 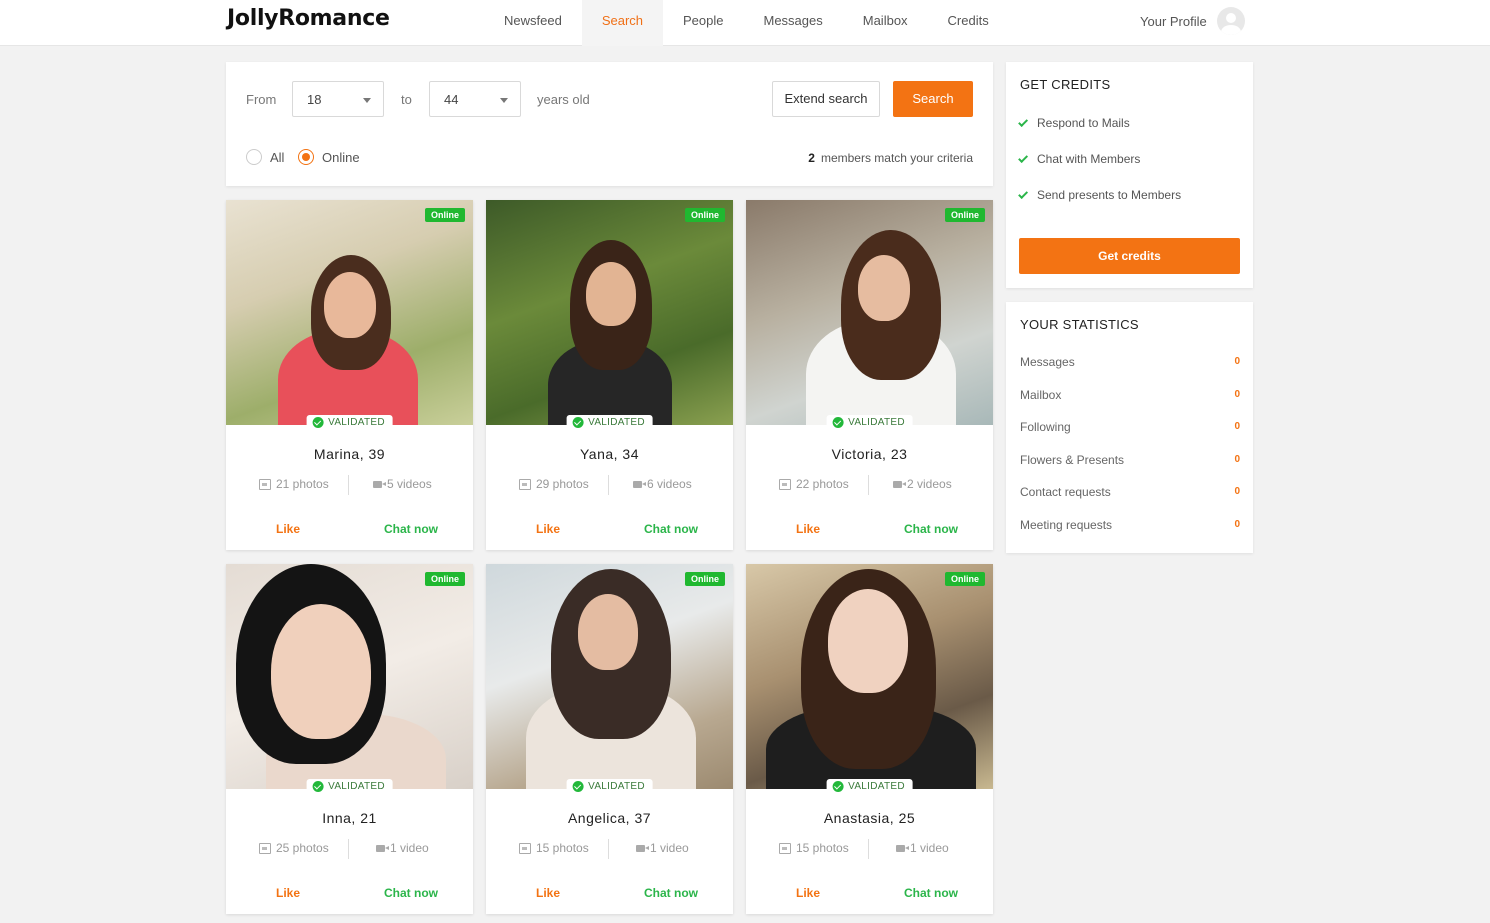 What do you see at coordinates (349, 454) in the screenshot?
I see `profile-name: Marina, 39` at bounding box center [349, 454].